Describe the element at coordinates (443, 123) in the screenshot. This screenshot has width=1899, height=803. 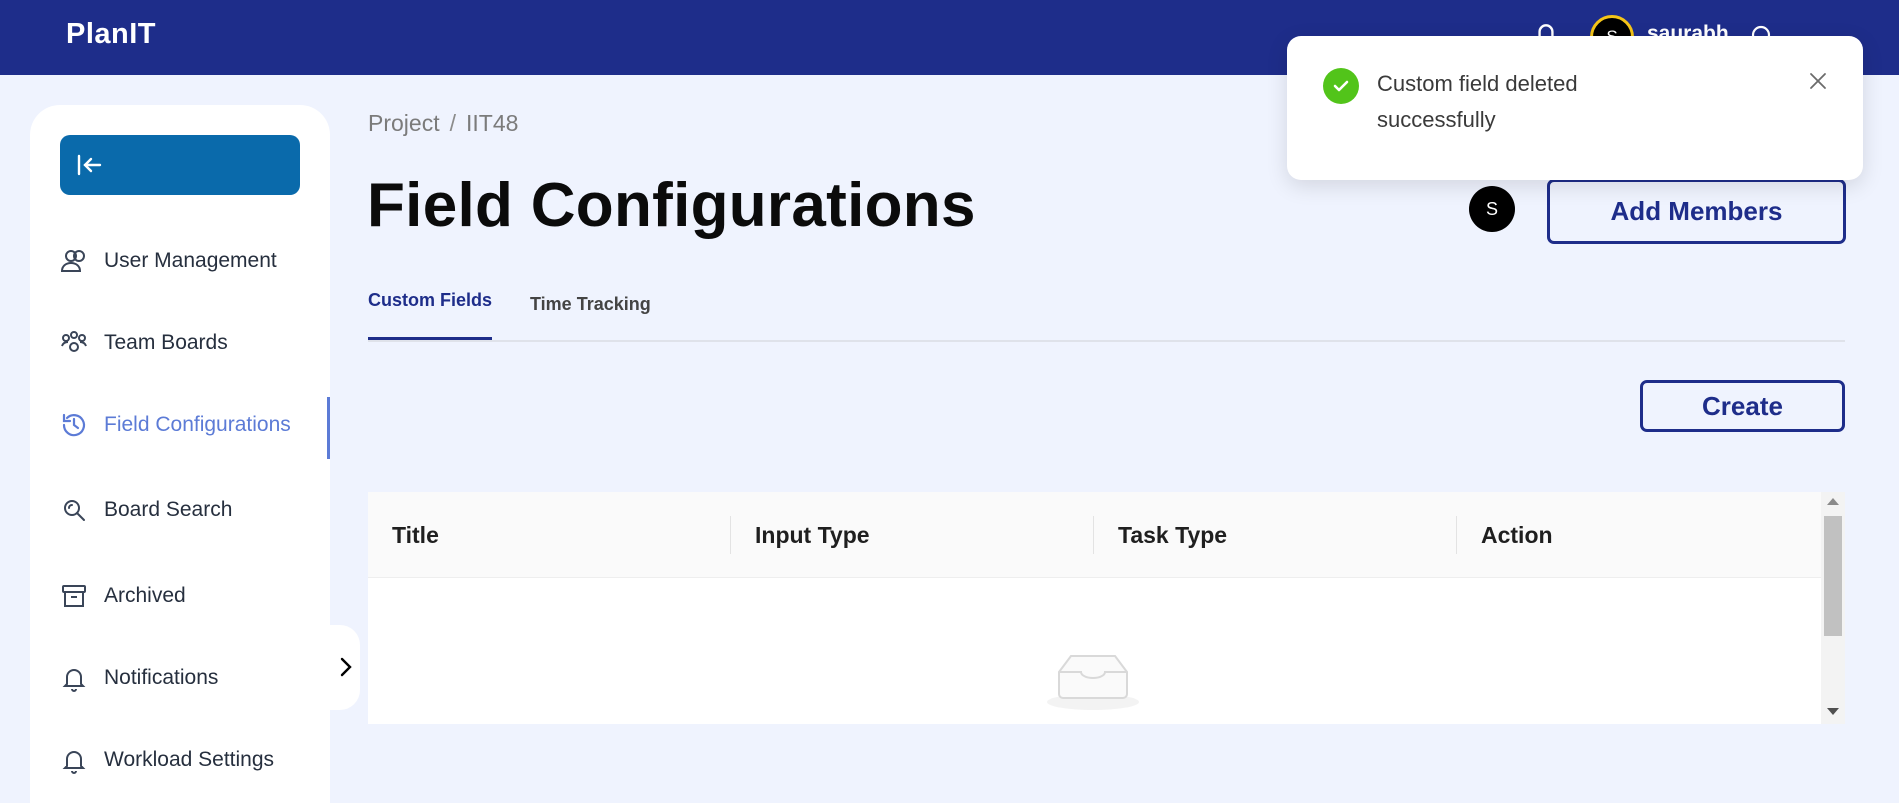
I see `breadcrumb: Project / IIT48` at that location.